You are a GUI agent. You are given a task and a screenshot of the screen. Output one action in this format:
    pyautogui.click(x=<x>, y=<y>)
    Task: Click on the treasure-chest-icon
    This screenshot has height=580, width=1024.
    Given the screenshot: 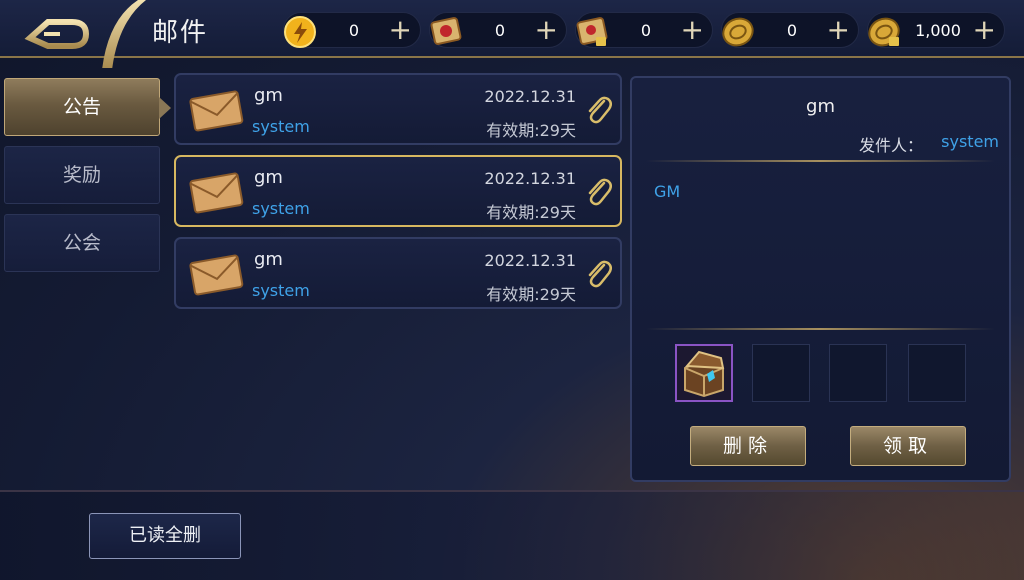 What is the action you would take?
    pyautogui.click(x=704, y=374)
    